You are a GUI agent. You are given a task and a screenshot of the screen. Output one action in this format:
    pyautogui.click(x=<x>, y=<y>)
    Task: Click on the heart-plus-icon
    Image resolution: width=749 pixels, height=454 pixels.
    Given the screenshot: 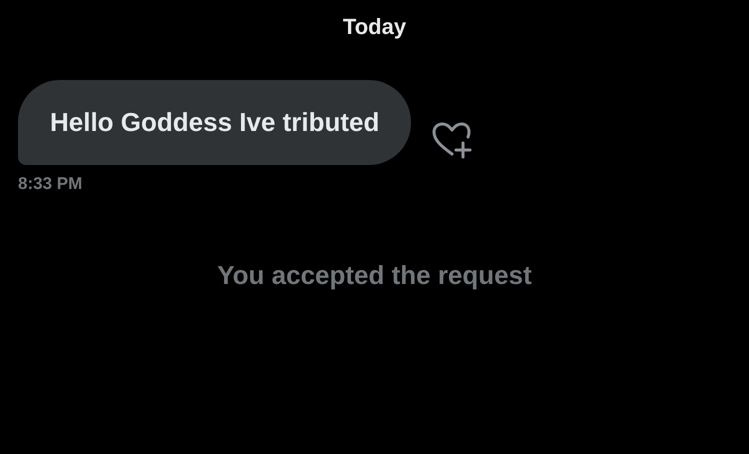 What is the action you would take?
    pyautogui.click(x=452, y=140)
    